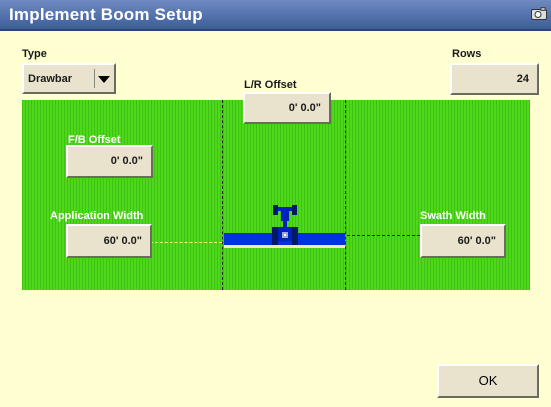 Image resolution: width=551 pixels, height=407 pixels. What do you see at coordinates (109, 241) in the screenshot?
I see `application-width-field: 60' 0.0"` at bounding box center [109, 241].